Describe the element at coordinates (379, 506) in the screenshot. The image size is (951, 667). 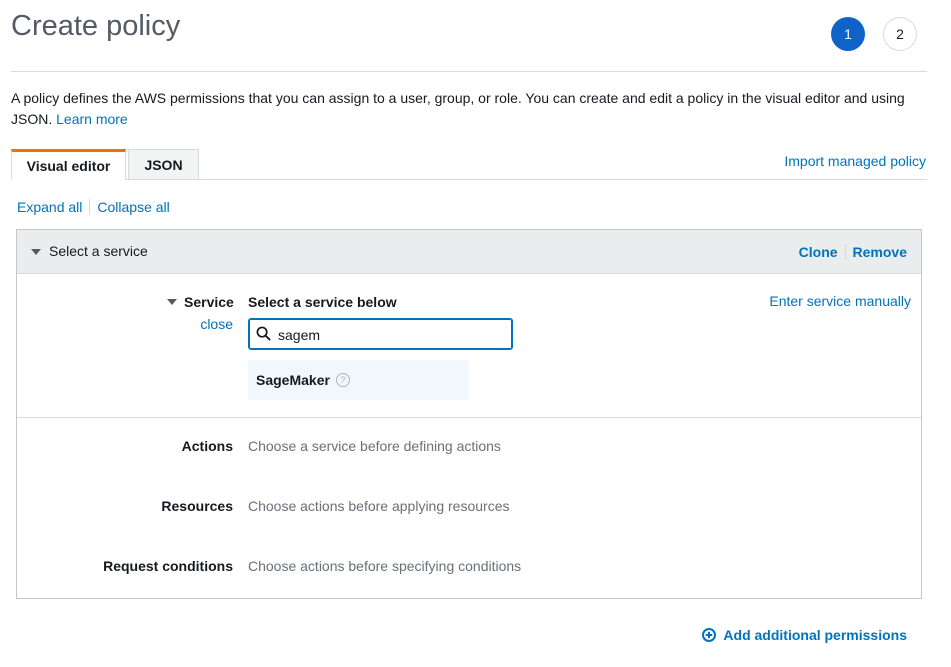
I see `resources-placeholder: Choose actions before applying resources` at that location.